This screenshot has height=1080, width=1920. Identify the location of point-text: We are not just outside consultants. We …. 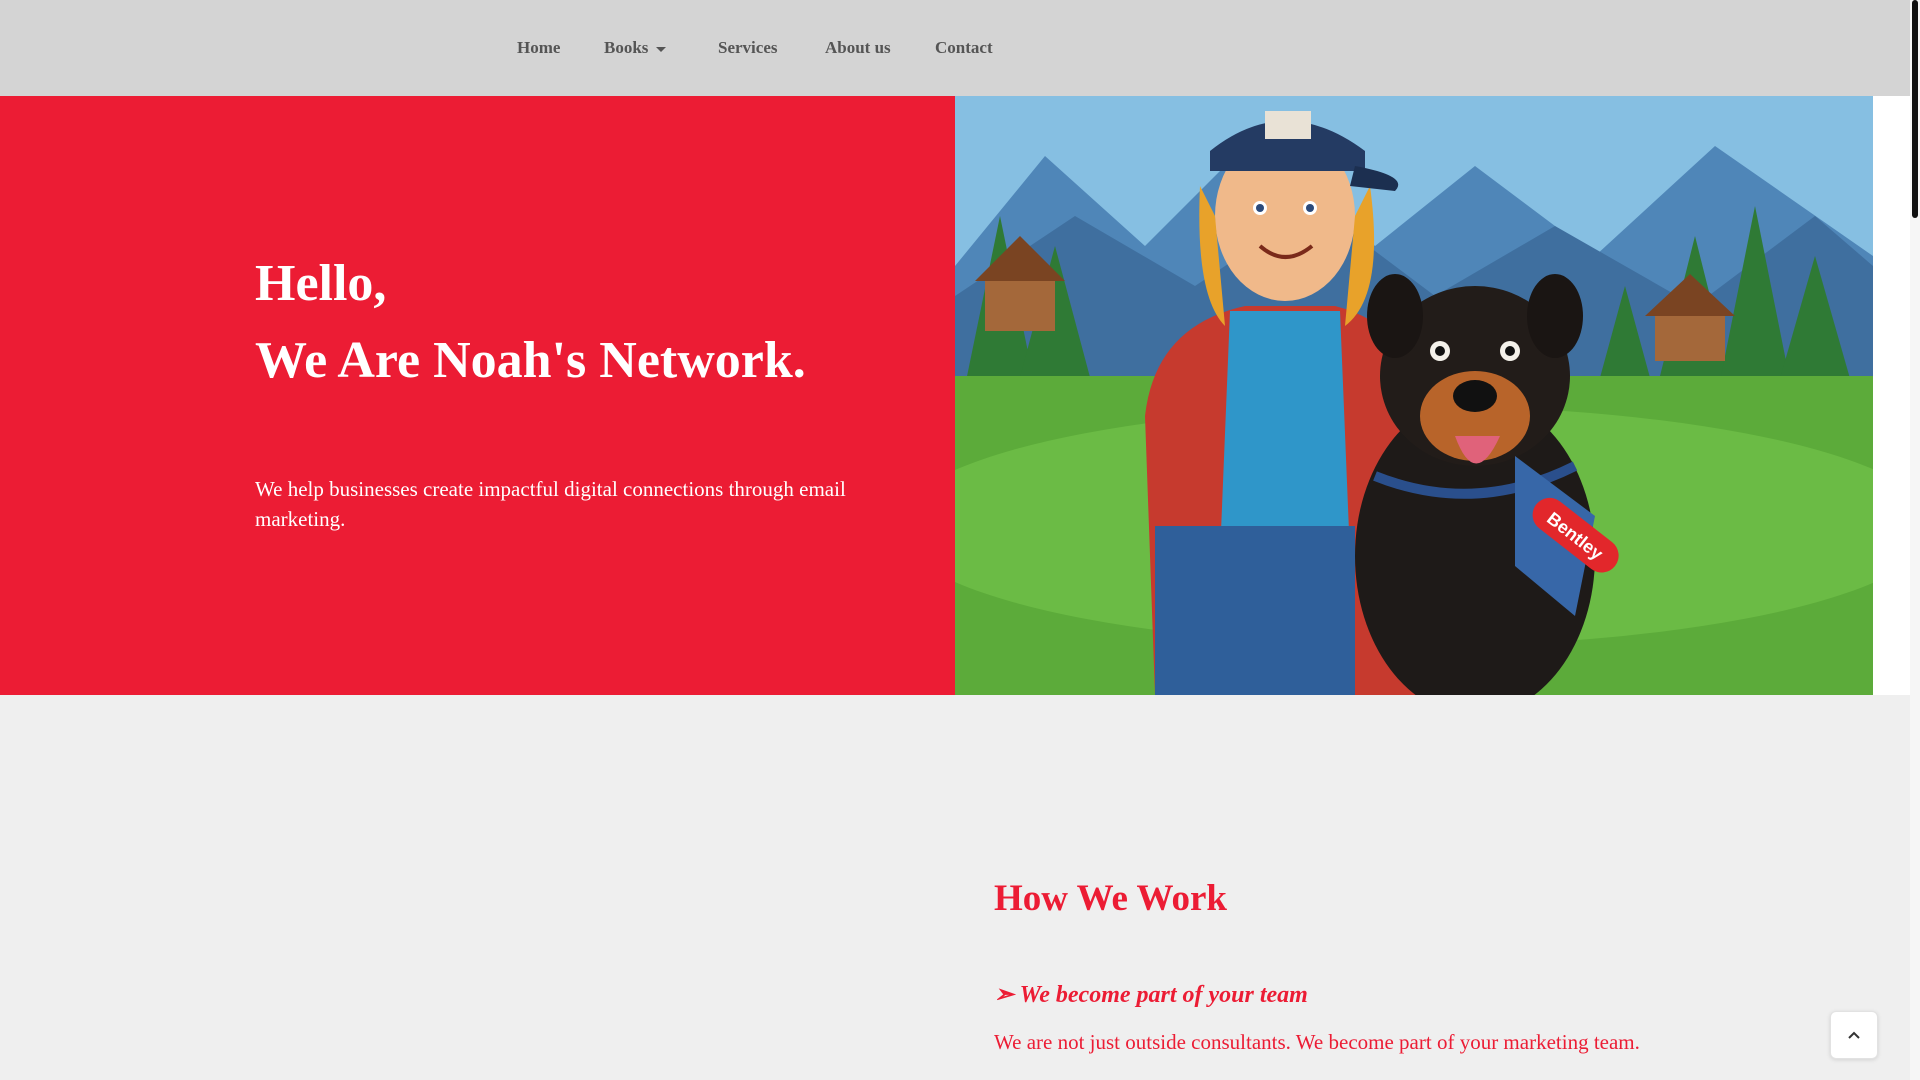
(1317, 1042).